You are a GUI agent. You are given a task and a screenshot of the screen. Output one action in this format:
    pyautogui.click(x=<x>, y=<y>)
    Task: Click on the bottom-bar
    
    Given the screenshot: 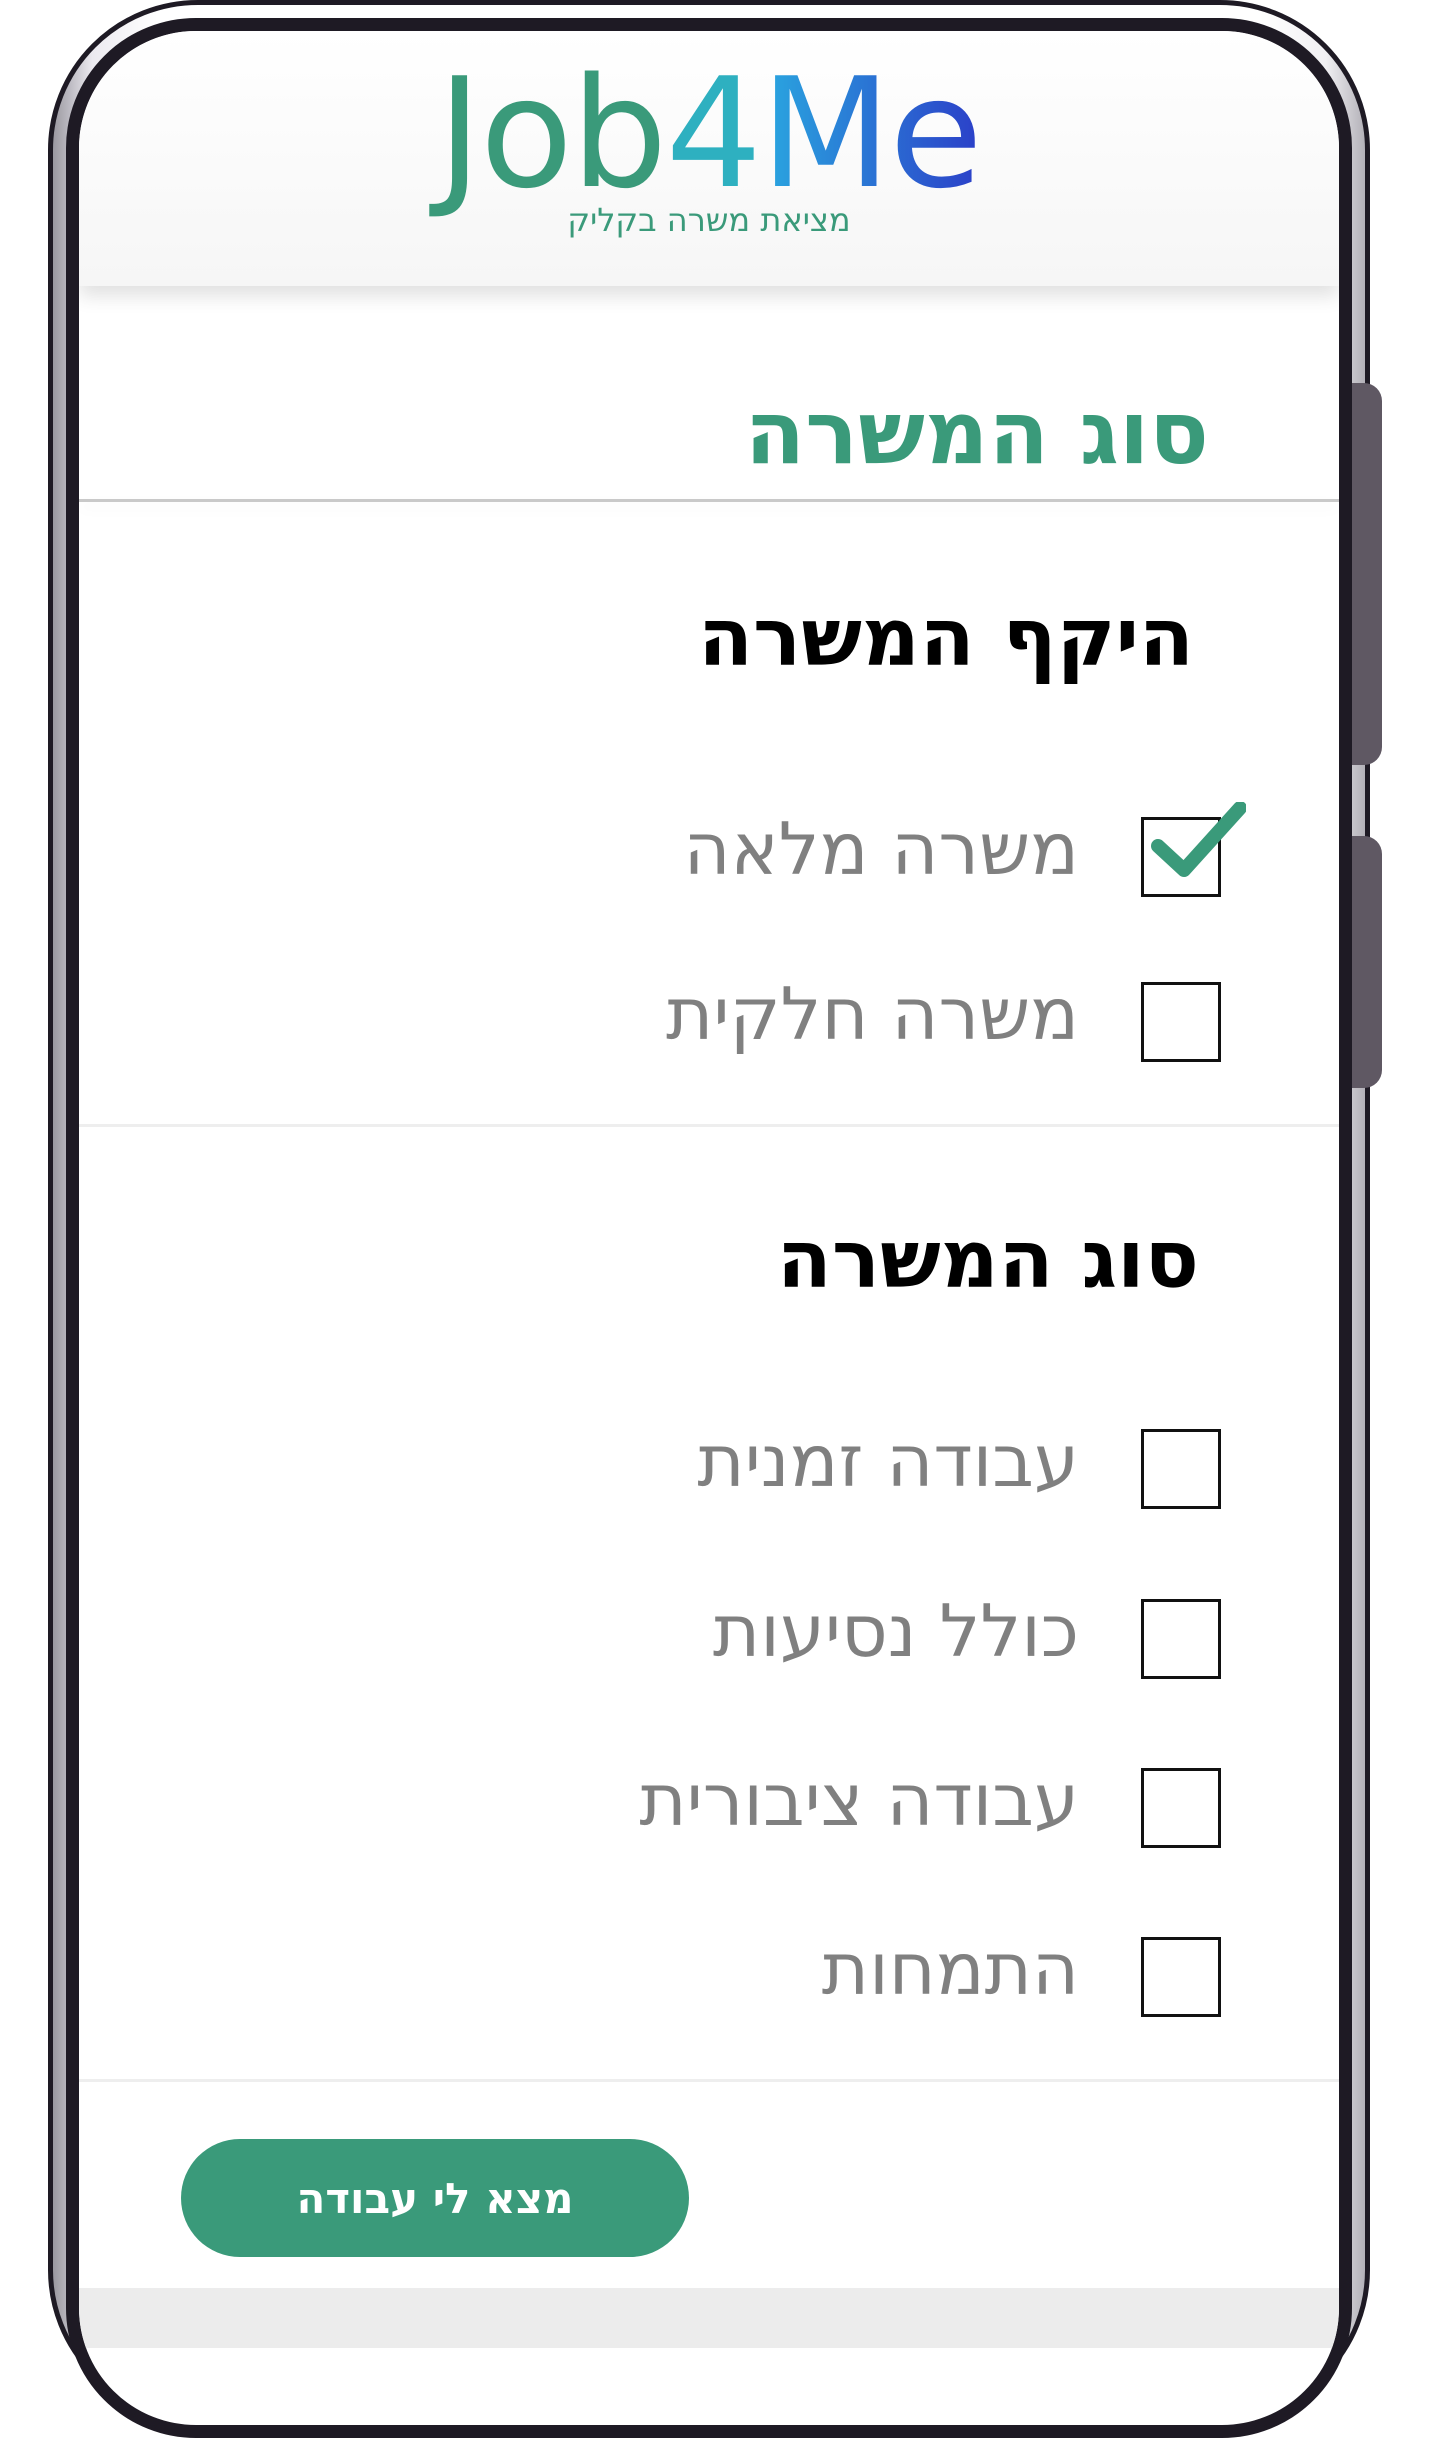 What is the action you would take?
    pyautogui.click(x=709, y=2318)
    